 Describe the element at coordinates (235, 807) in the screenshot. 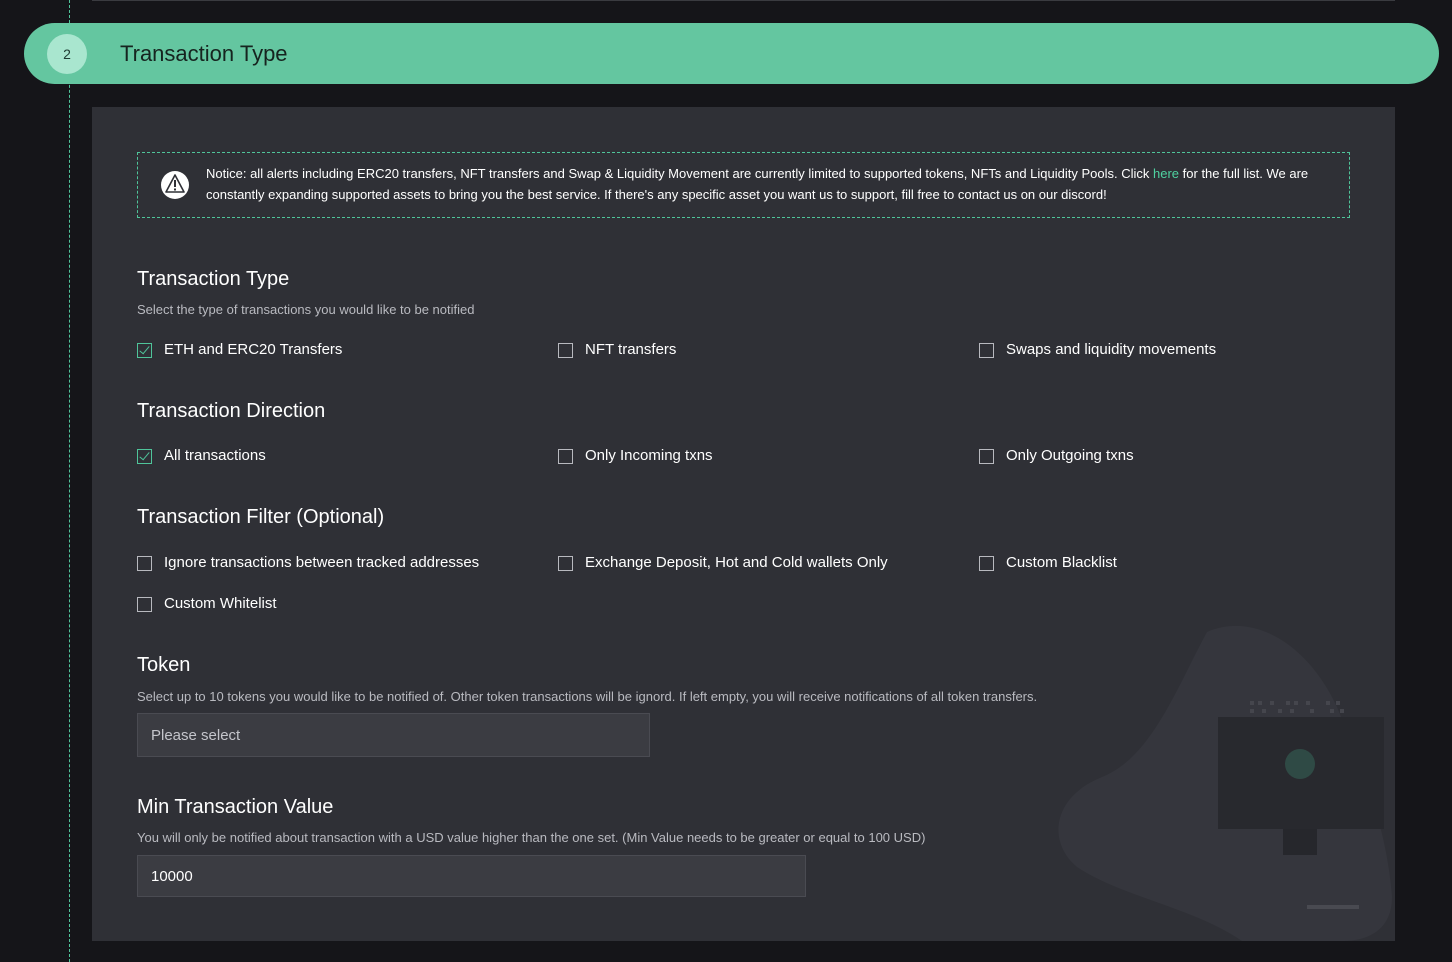

I see `min-transaction-value-title: Min Transaction Value` at that location.